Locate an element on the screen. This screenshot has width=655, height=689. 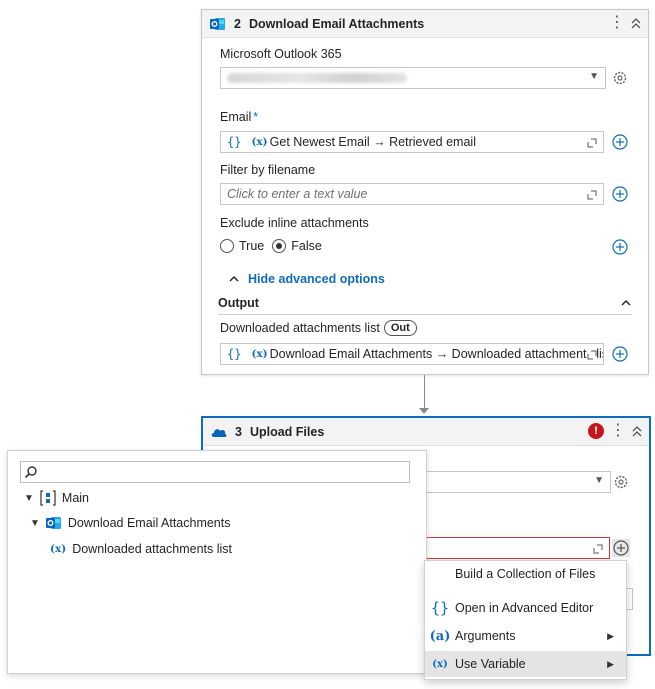
card-title: Upload Files is located at coordinates (287, 431).